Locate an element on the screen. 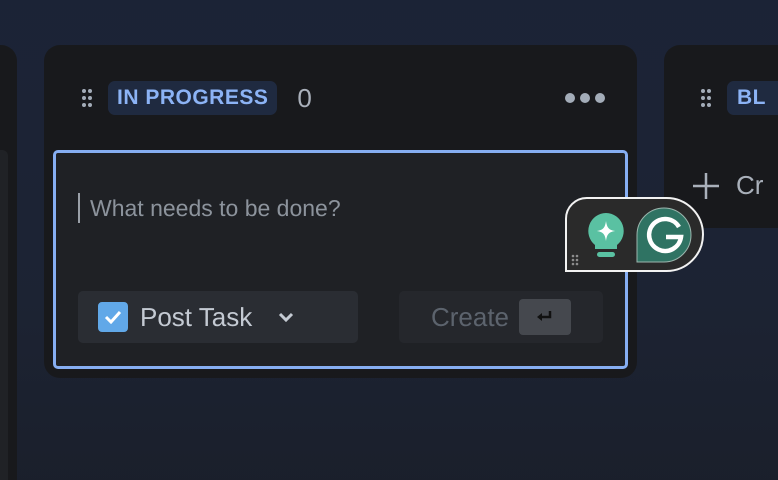  g-logo-icon is located at coordinates (664, 234).